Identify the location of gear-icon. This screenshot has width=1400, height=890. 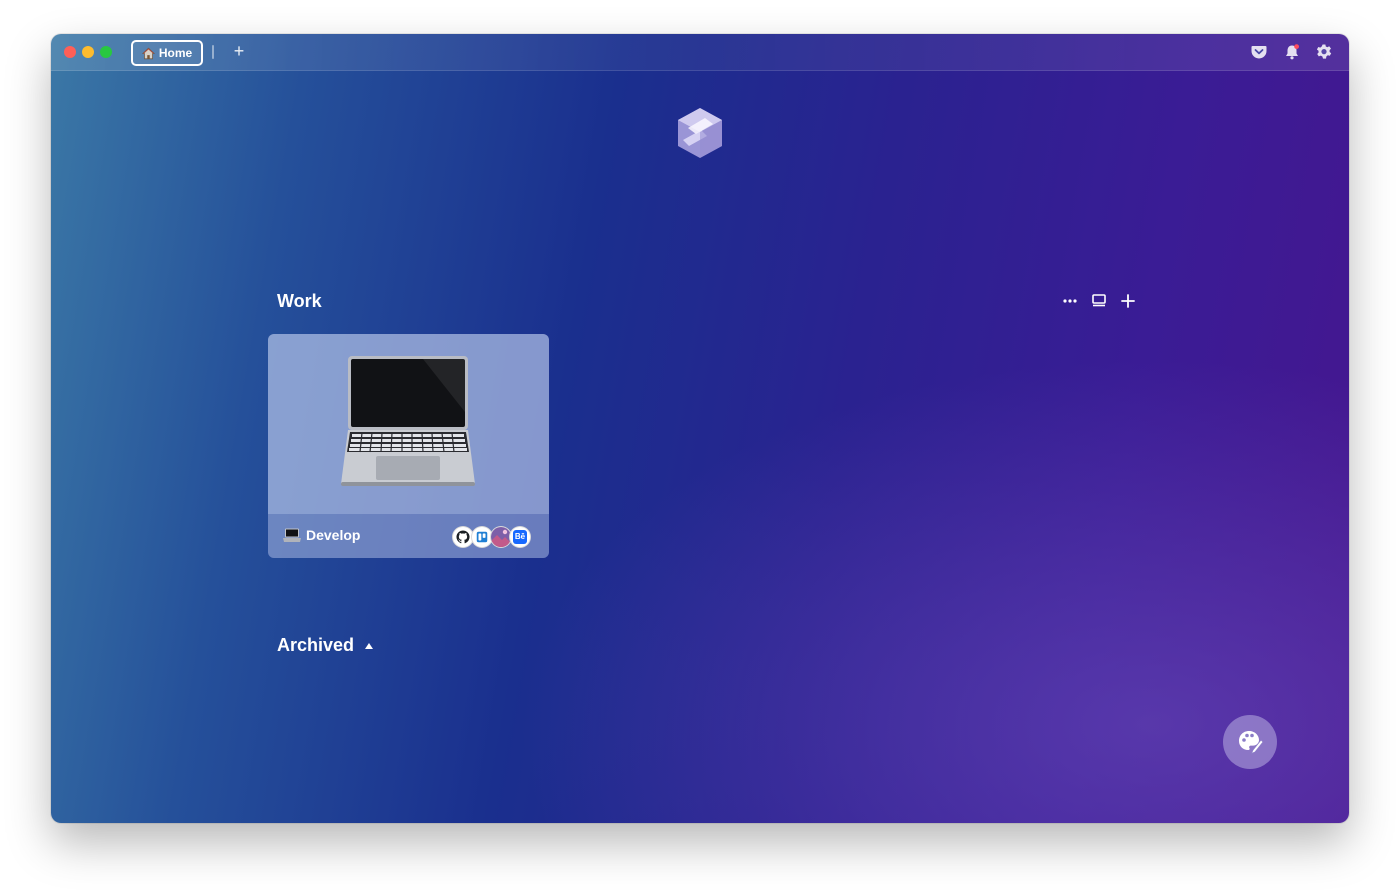
(1324, 52).